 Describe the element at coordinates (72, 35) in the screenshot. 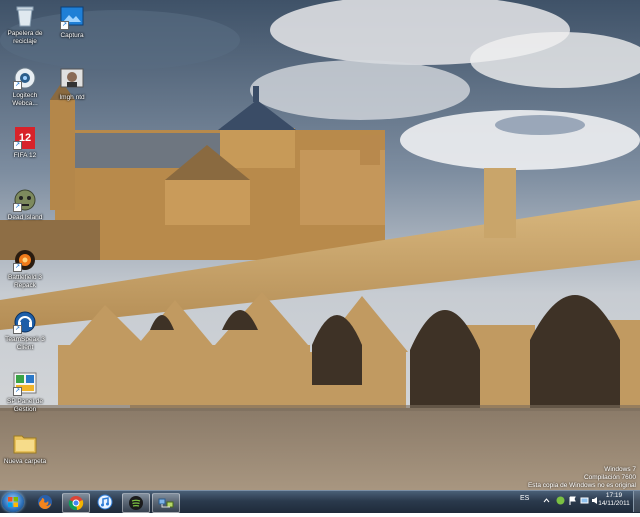

I see `desktop-icon-label: Captura` at that location.